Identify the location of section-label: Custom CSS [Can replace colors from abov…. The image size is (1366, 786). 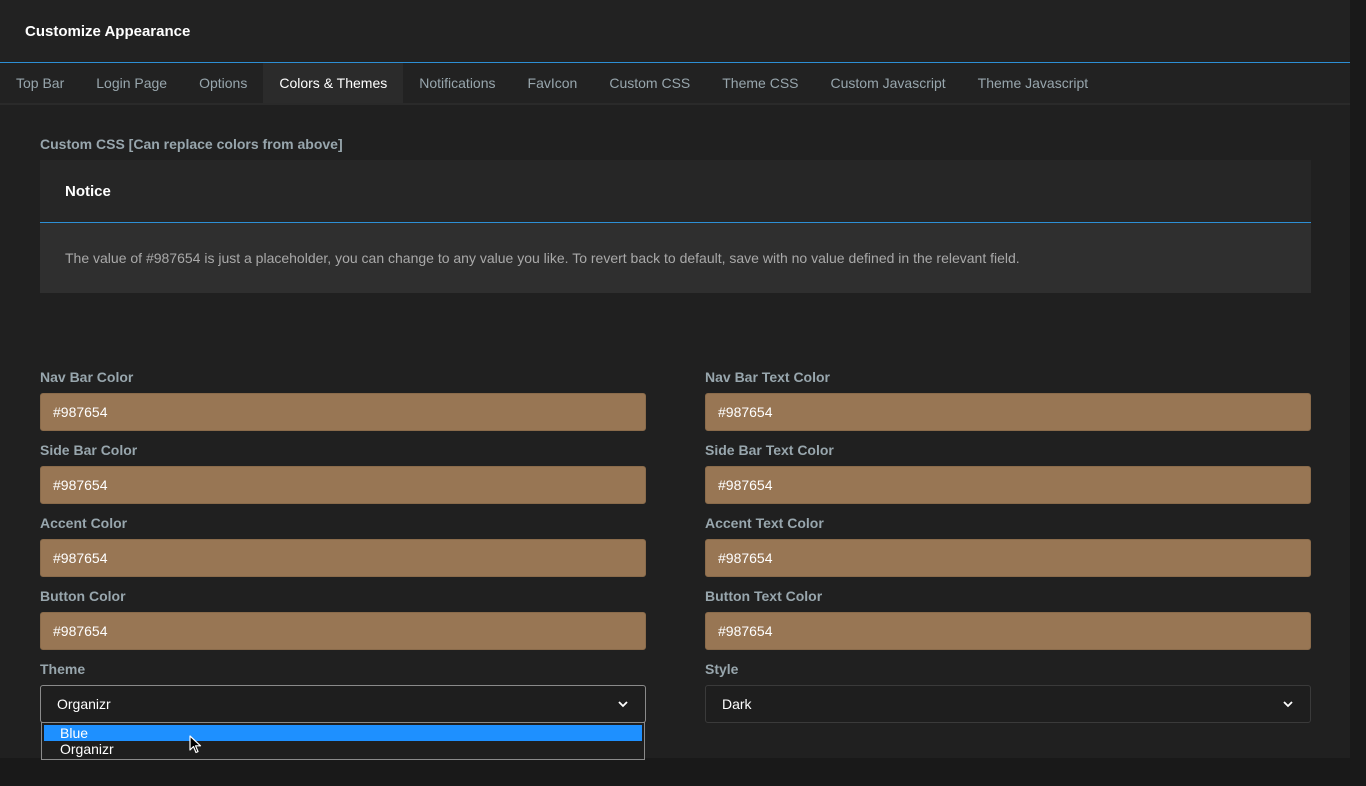
(191, 144).